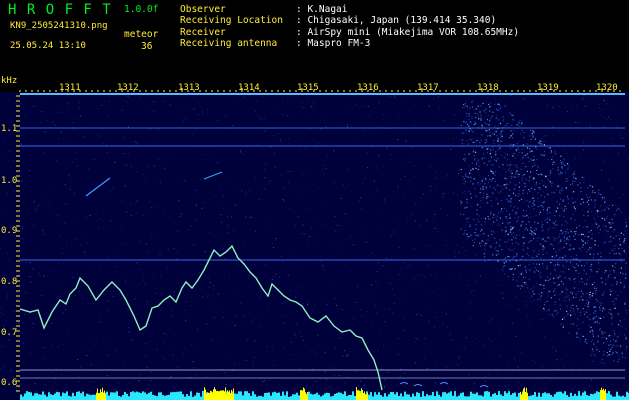 This screenshot has width=629, height=400. Describe the element at coordinates (229, 43) in the screenshot. I see `antenna-label: Receiving antenna` at that location.